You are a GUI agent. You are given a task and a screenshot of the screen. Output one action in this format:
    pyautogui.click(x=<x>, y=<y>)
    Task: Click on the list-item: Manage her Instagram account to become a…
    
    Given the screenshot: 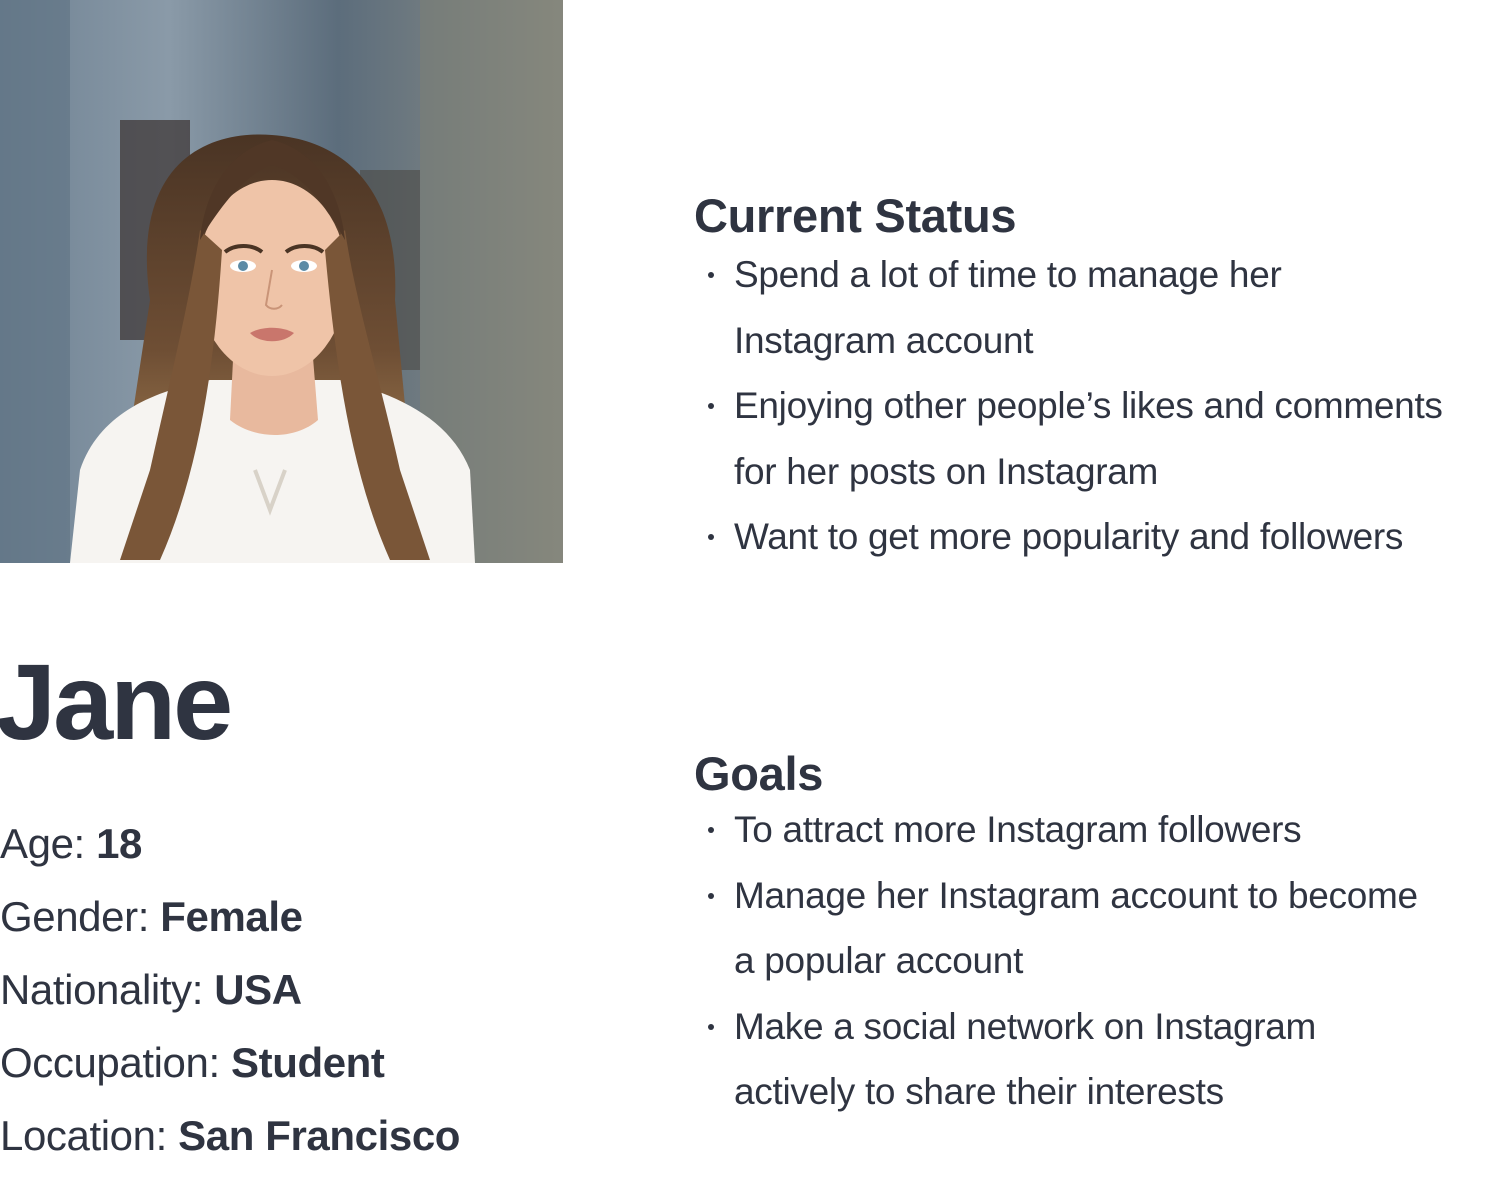 What is the action you would take?
    pyautogui.click(x=1097, y=928)
    